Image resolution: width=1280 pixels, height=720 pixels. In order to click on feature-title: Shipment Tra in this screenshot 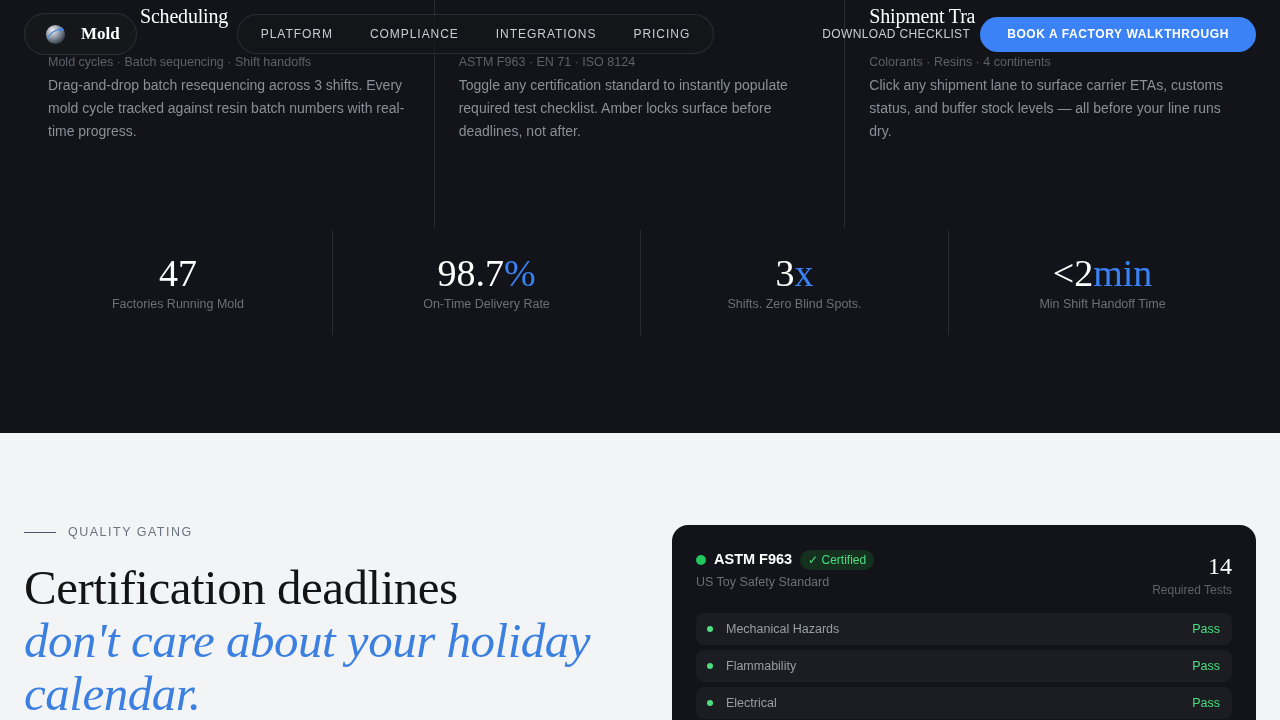, I will do `click(922, 16)`.